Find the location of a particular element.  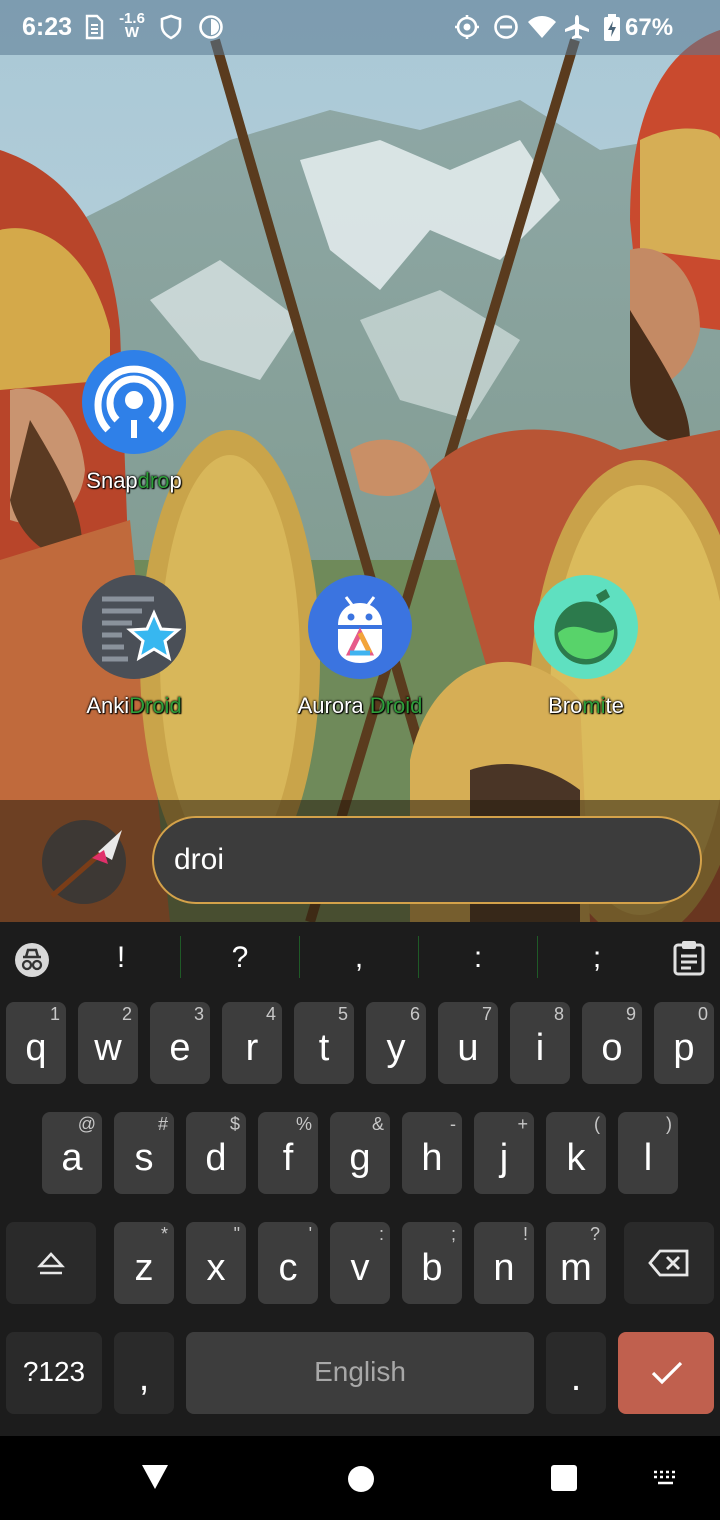

key-hint: % is located at coordinates (303, 1124).